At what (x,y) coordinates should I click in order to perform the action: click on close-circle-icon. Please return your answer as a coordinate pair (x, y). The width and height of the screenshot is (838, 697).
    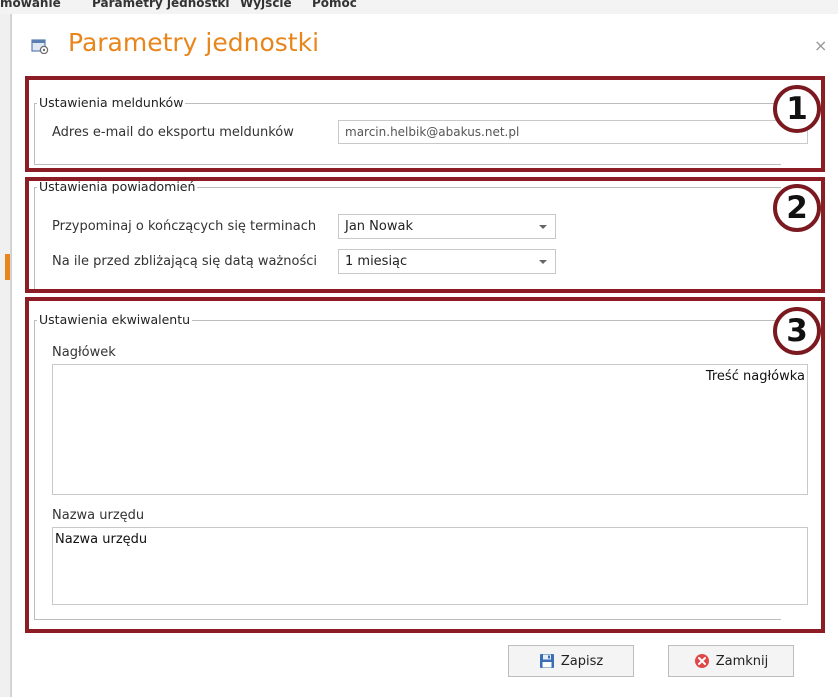
    Looking at the image, I should click on (701, 661).